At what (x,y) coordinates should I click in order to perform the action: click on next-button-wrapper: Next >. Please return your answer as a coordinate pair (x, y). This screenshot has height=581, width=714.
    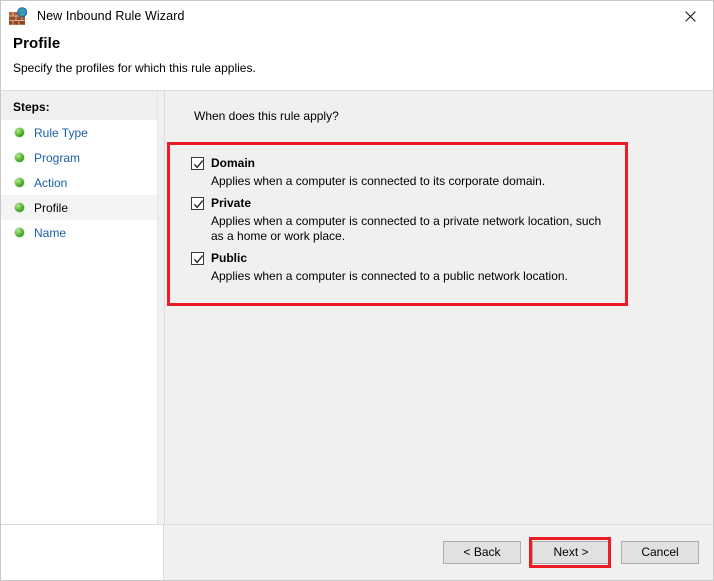
    Looking at the image, I should click on (566, 552).